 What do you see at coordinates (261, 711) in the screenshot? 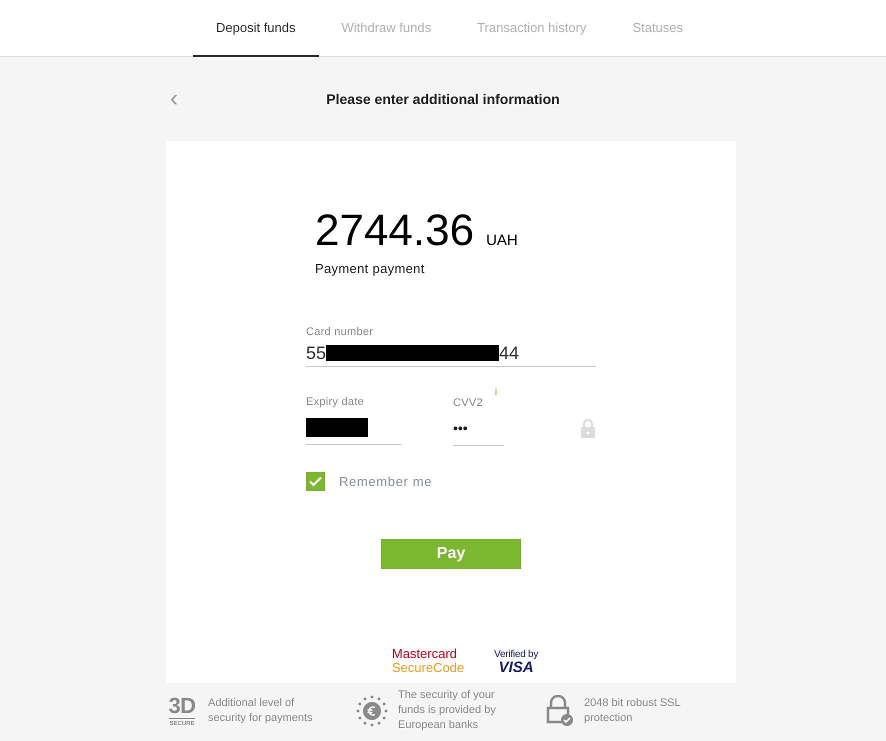
I see `security-note: Additional level of security for payments` at bounding box center [261, 711].